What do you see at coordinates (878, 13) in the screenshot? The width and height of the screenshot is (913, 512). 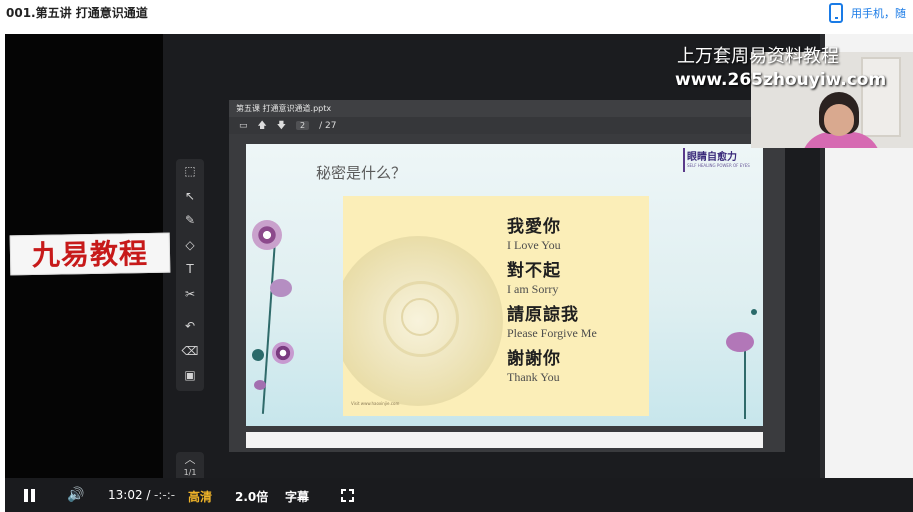 I see `watch-on-mobile-label: 用手机，随` at bounding box center [878, 13].